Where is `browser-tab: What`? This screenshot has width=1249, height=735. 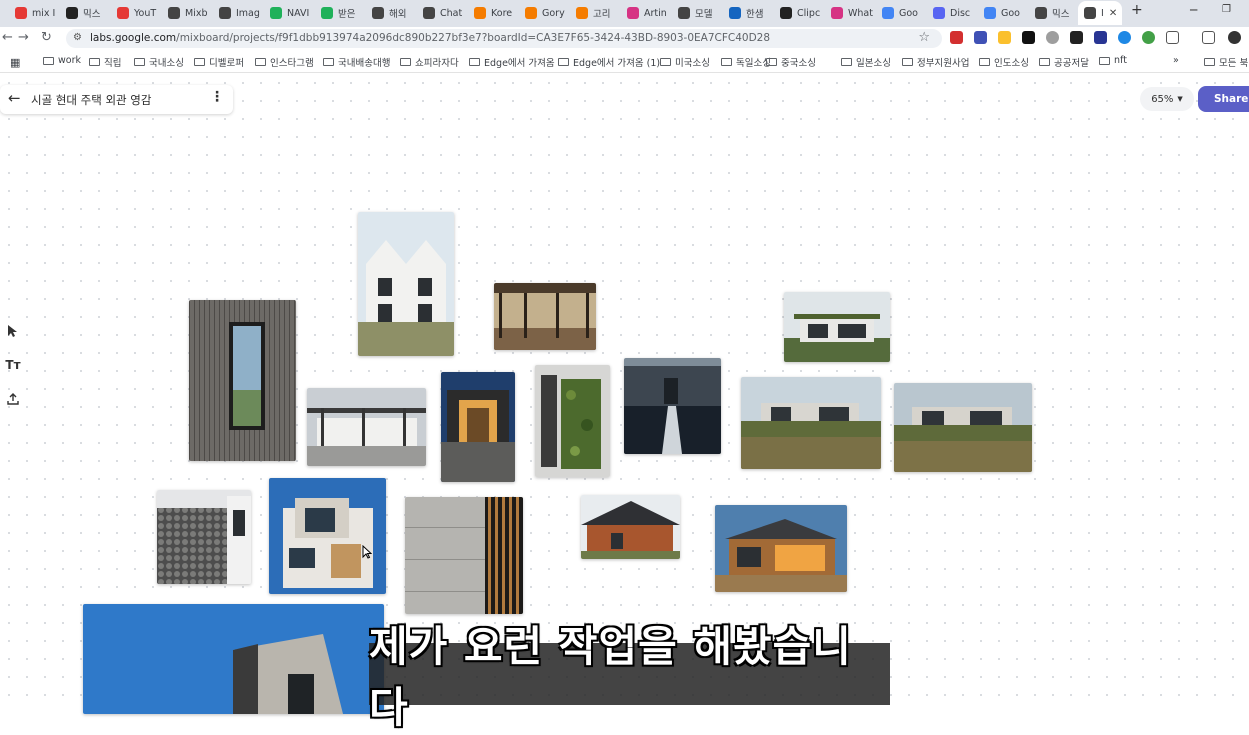 browser-tab: What is located at coordinates (856, 13).